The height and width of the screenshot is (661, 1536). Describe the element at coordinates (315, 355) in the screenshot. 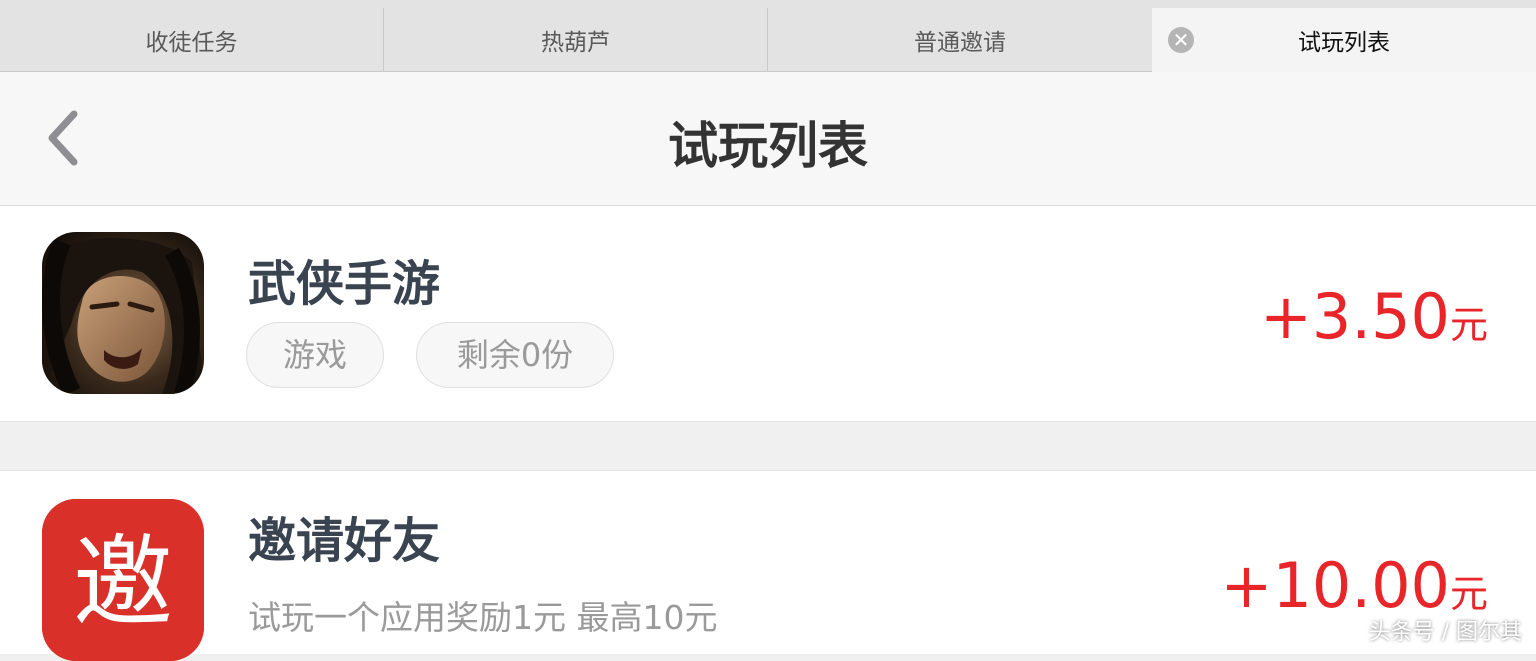

I see `category-tag: 游戏` at that location.